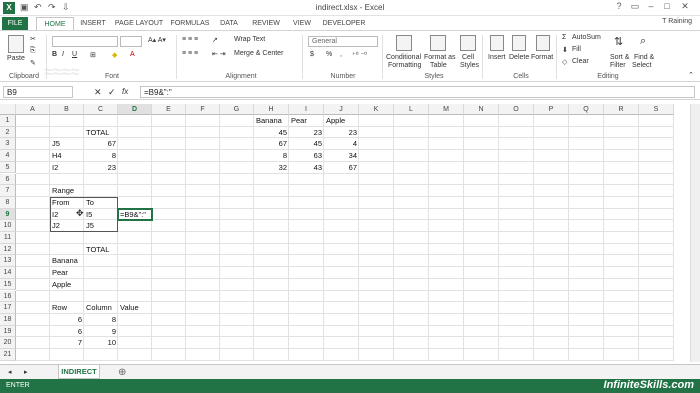 This screenshot has width=700, height=393. Describe the element at coordinates (621, 109) in the screenshot. I see `column-header-r: R` at that location.